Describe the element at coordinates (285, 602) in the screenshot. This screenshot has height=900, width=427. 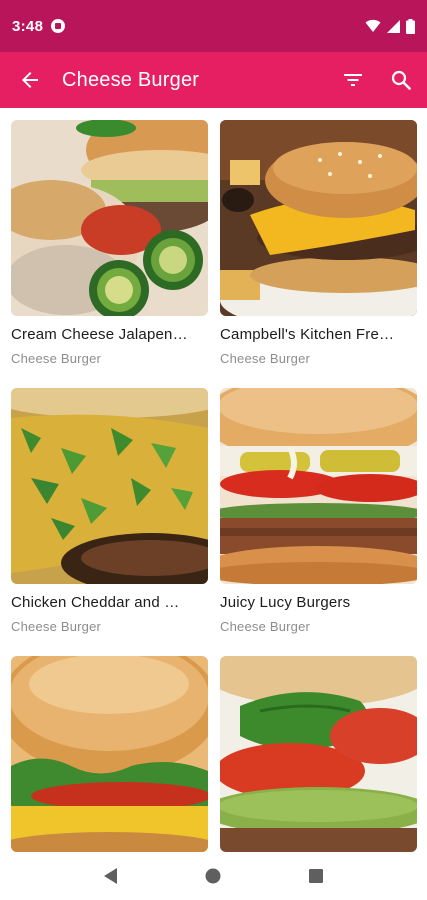
I see `recipe-title: Juicy Lucy Burgers` at that location.